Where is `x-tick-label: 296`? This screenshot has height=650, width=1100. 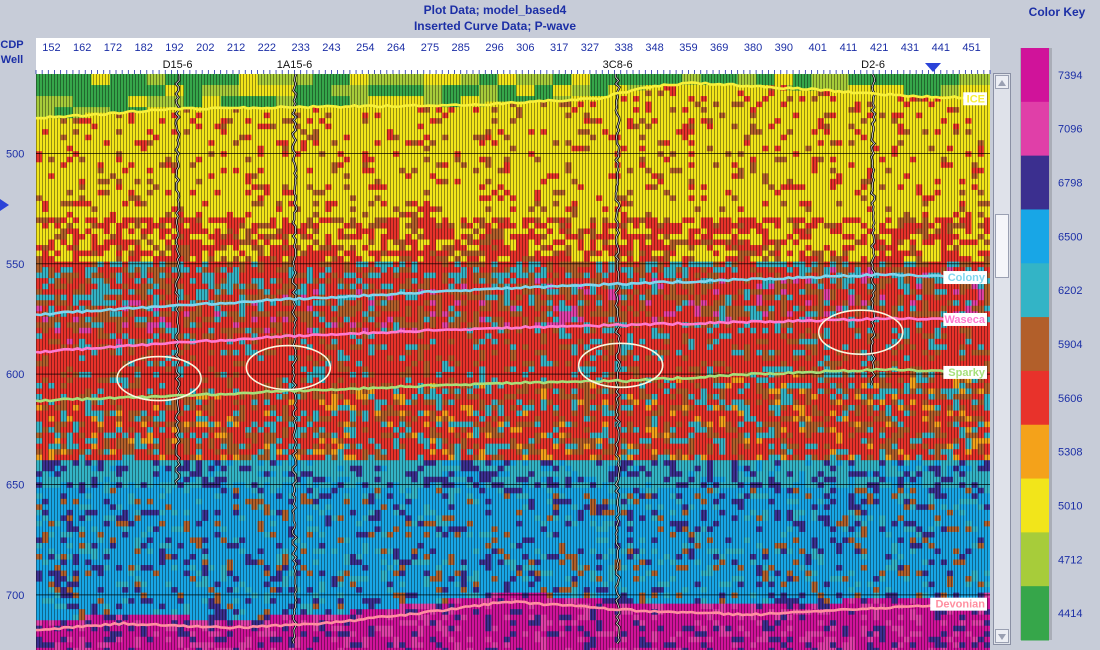
x-tick-label: 296 is located at coordinates (494, 48).